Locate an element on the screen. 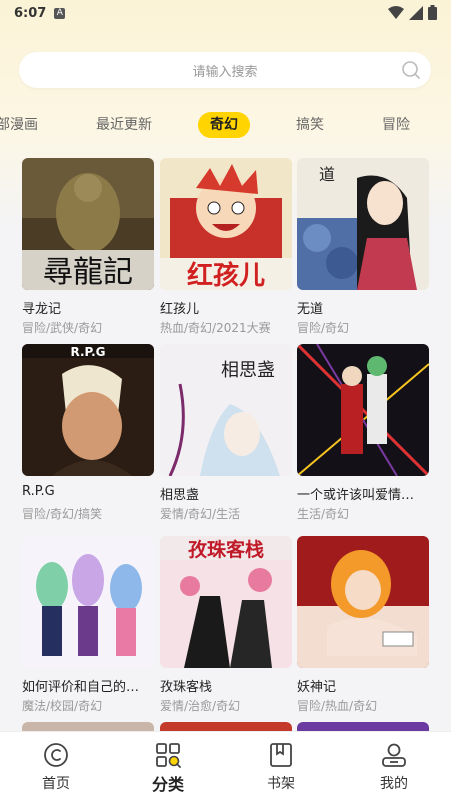 The width and height of the screenshot is (451, 801). comic-card: 相思盏 相思盏 爱情/奇幻/生活 is located at coordinates (226, 433).